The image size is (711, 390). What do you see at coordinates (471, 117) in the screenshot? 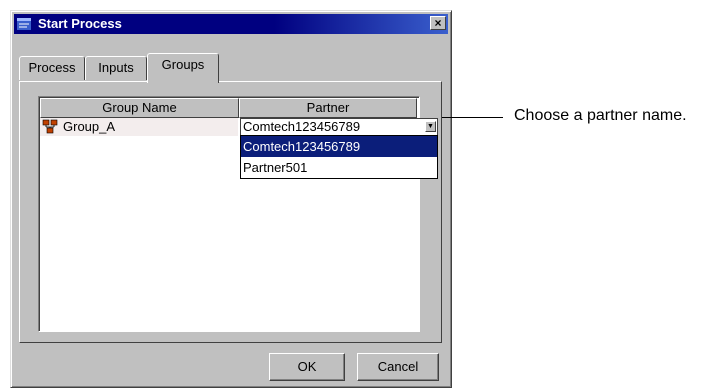
I see `callout-line` at bounding box center [471, 117].